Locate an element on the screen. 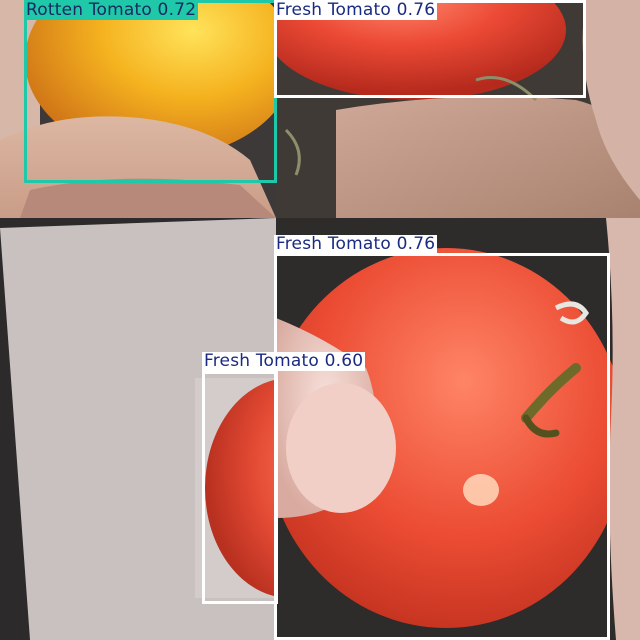 The image size is (640, 640). detection-box-rotten-tomato is located at coordinates (150, 91).